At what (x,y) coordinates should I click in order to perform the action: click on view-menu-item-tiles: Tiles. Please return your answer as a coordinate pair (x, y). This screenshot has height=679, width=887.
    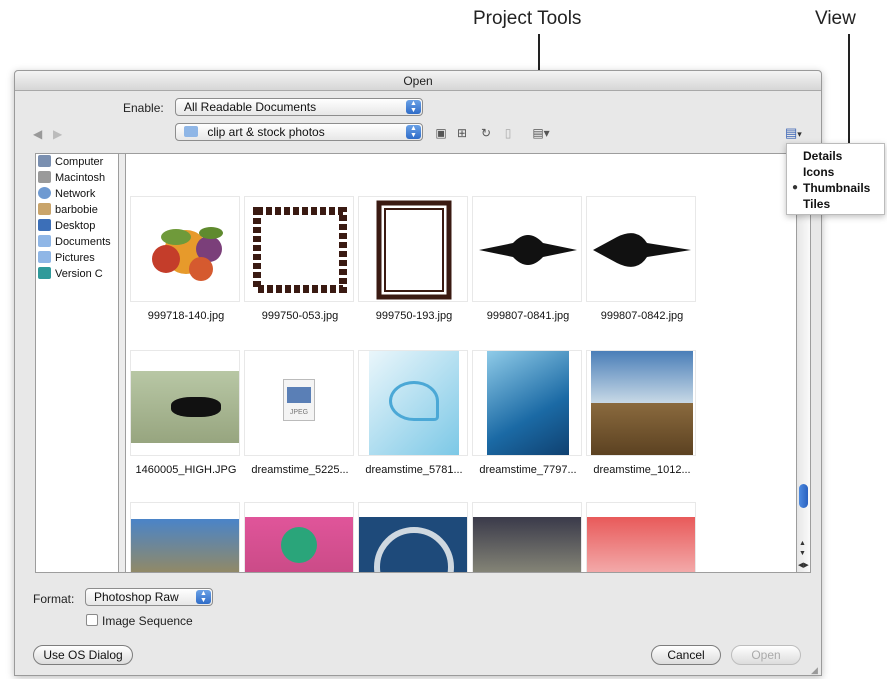
    Looking at the image, I should click on (835, 204).